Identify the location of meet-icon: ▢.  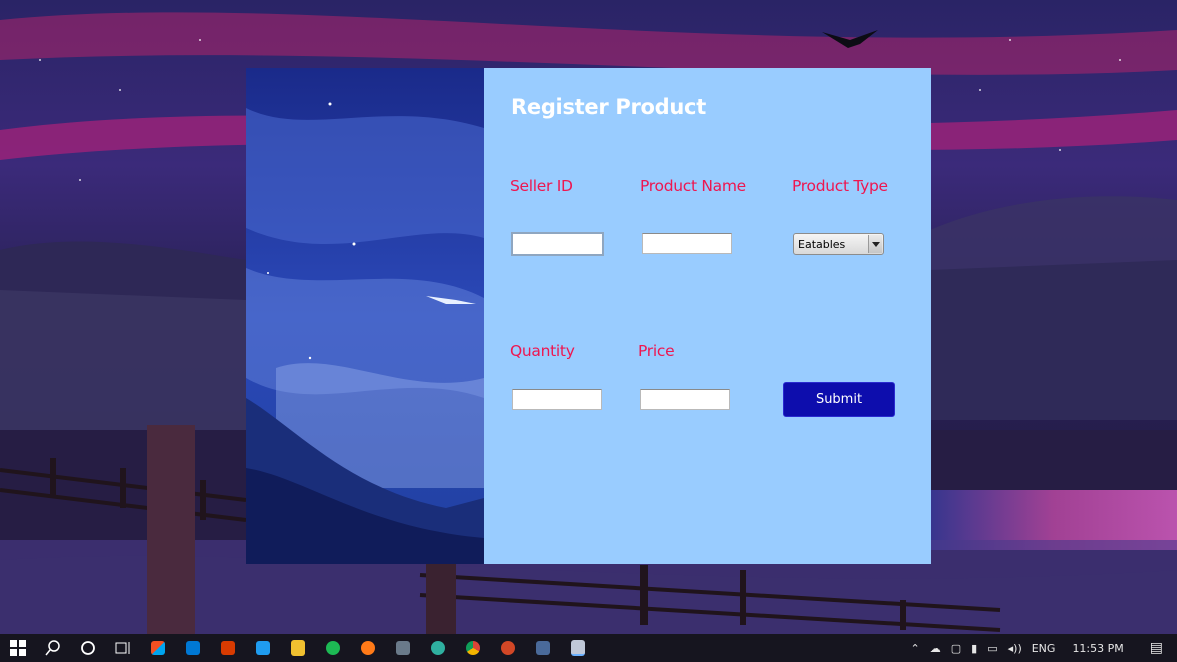
(956, 648).